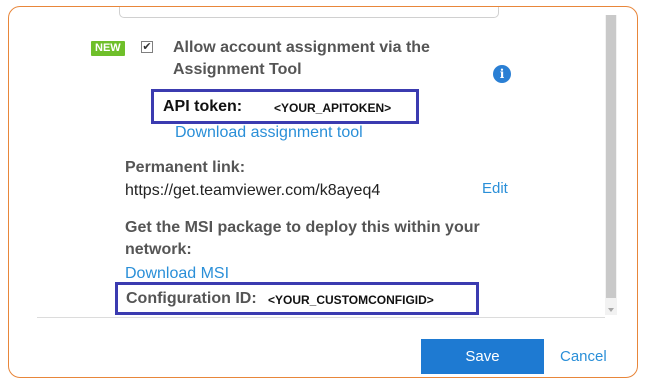  What do you see at coordinates (583, 356) in the screenshot?
I see `cancel-link: Cancel` at bounding box center [583, 356].